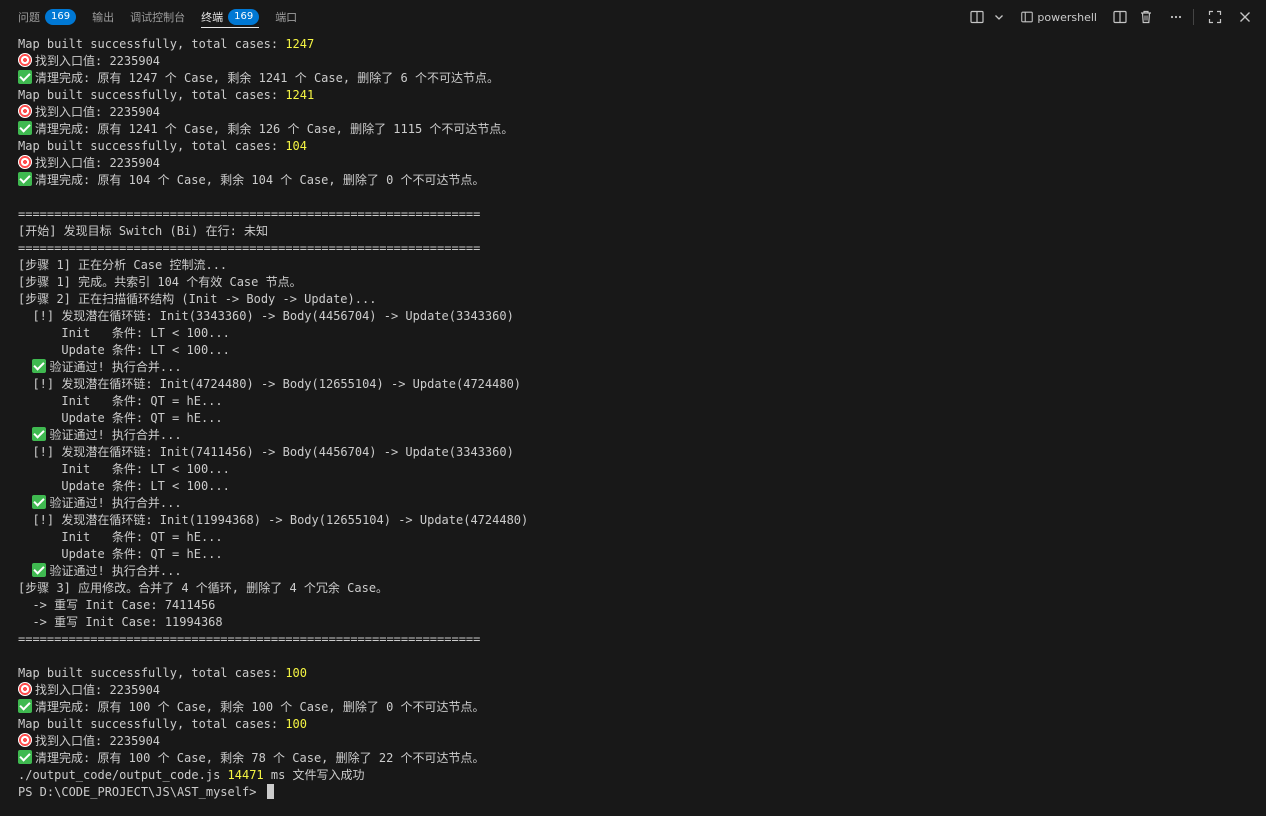 This screenshot has width=1266, height=816. Describe the element at coordinates (1215, 17) in the screenshot. I see `maximize-icon` at that location.